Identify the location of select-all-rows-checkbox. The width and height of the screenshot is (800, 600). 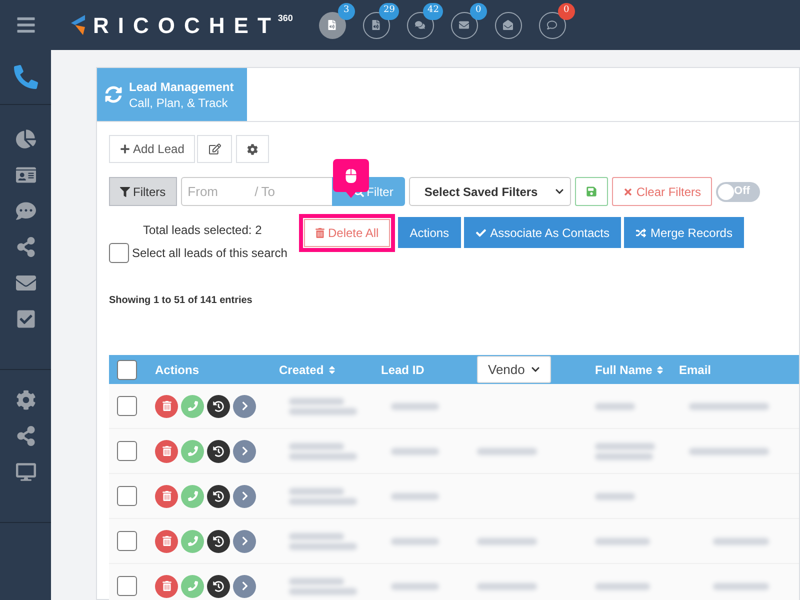
(127, 370).